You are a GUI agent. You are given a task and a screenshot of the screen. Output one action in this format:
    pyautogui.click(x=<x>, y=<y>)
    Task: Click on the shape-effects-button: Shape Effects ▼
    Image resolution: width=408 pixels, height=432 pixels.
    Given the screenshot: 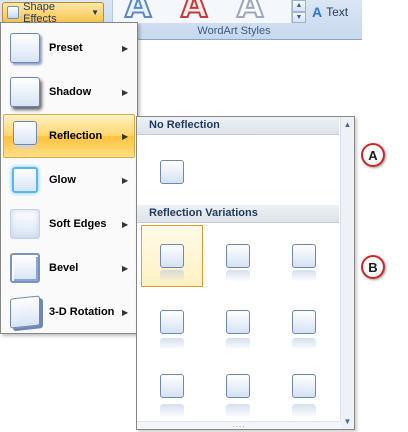 What is the action you would take?
    pyautogui.click(x=53, y=12)
    